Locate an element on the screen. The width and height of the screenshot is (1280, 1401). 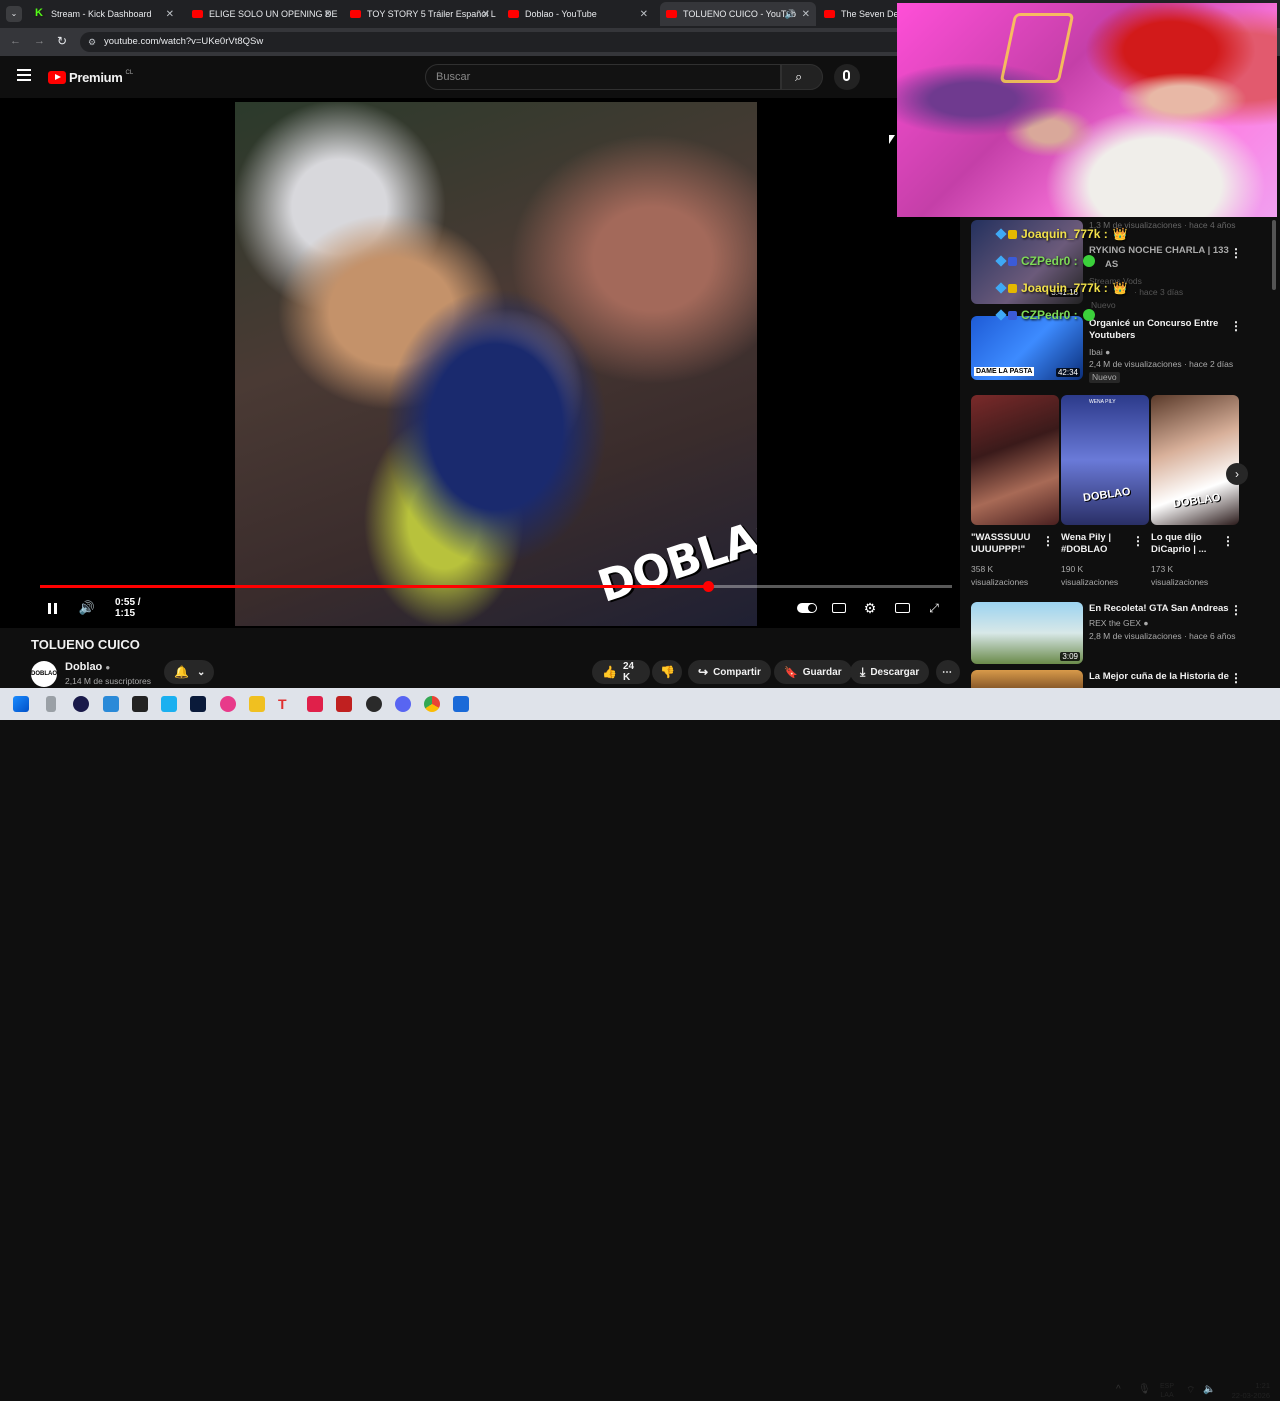
photoshop-icon is located at coordinates (198, 704).